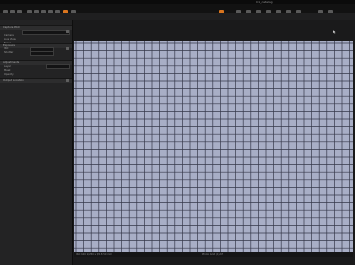 The width and height of the screenshot is (355, 265). What do you see at coordinates (46, 32) in the screenshot?
I see `camera-select` at bounding box center [46, 32].